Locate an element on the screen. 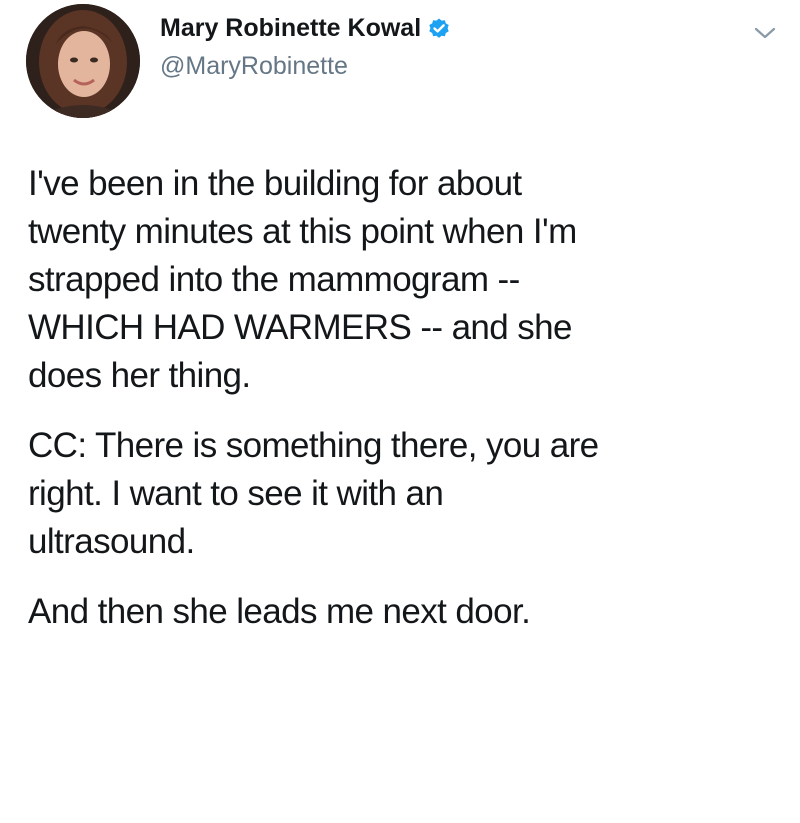 The image size is (800, 823). tweet-line: I've been in the building for about is located at coordinates (275, 183).